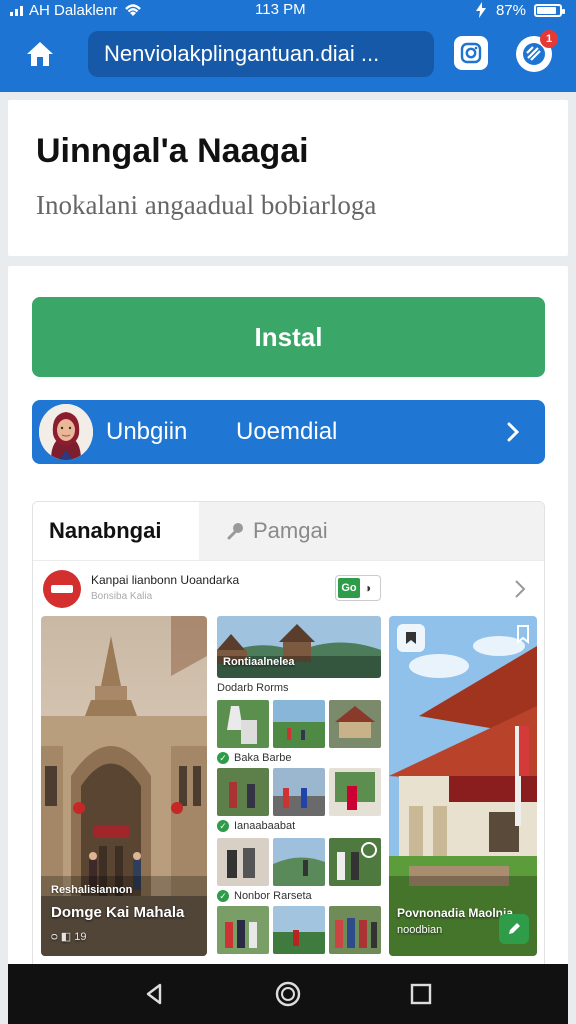 The image size is (576, 1024). I want to click on tab-pamgai-label: Pamgai, so click(290, 530).